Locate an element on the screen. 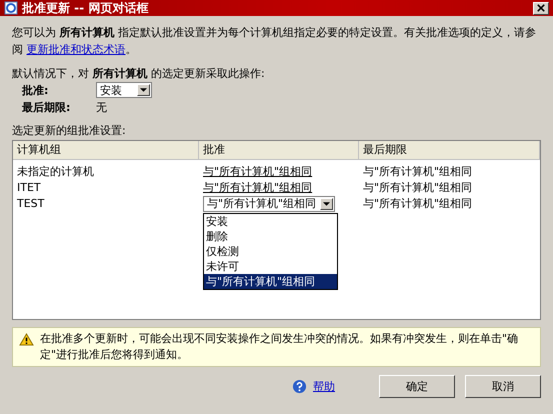 This screenshot has width=553, height=414. table-cell-text: ITET is located at coordinates (29, 188).